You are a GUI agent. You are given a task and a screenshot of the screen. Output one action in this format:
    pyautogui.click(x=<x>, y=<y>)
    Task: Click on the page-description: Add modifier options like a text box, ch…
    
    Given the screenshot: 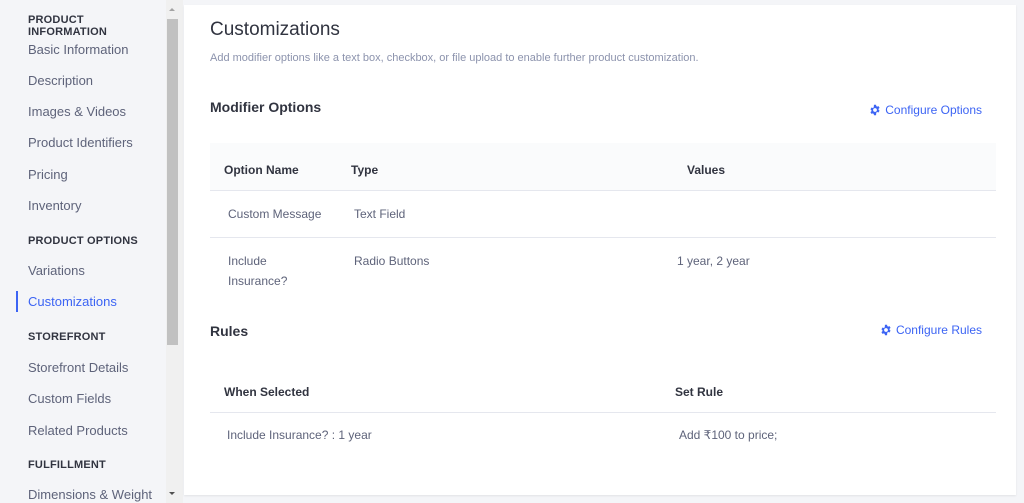 What is the action you would take?
    pyautogui.click(x=454, y=58)
    